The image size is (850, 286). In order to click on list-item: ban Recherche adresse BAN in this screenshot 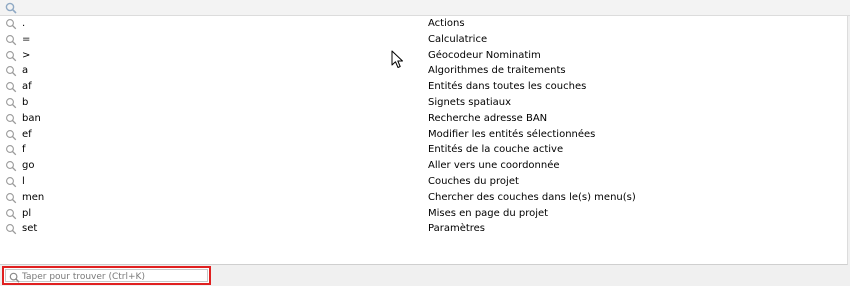, I will do `click(423, 119)`.